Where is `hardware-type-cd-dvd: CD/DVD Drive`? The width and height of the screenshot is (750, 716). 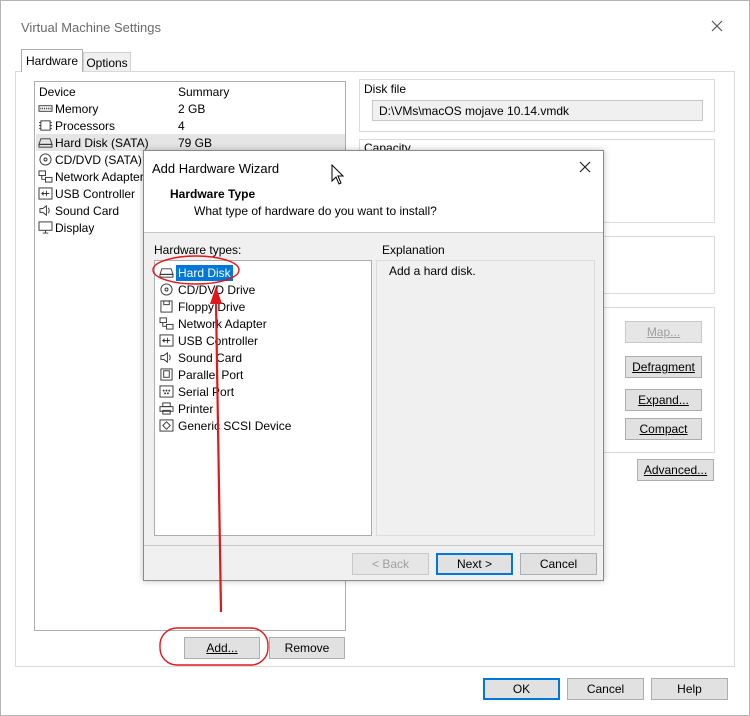 hardware-type-cd-dvd: CD/DVD Drive is located at coordinates (207, 289).